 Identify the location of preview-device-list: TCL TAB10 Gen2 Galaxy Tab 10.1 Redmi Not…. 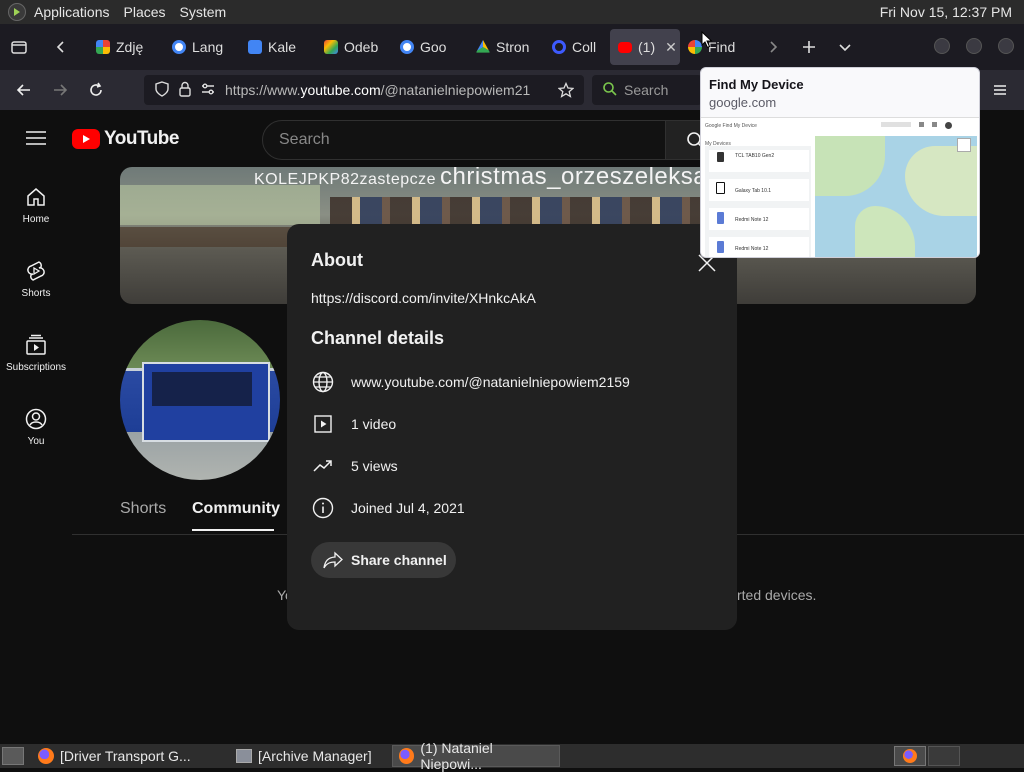
(758, 201).